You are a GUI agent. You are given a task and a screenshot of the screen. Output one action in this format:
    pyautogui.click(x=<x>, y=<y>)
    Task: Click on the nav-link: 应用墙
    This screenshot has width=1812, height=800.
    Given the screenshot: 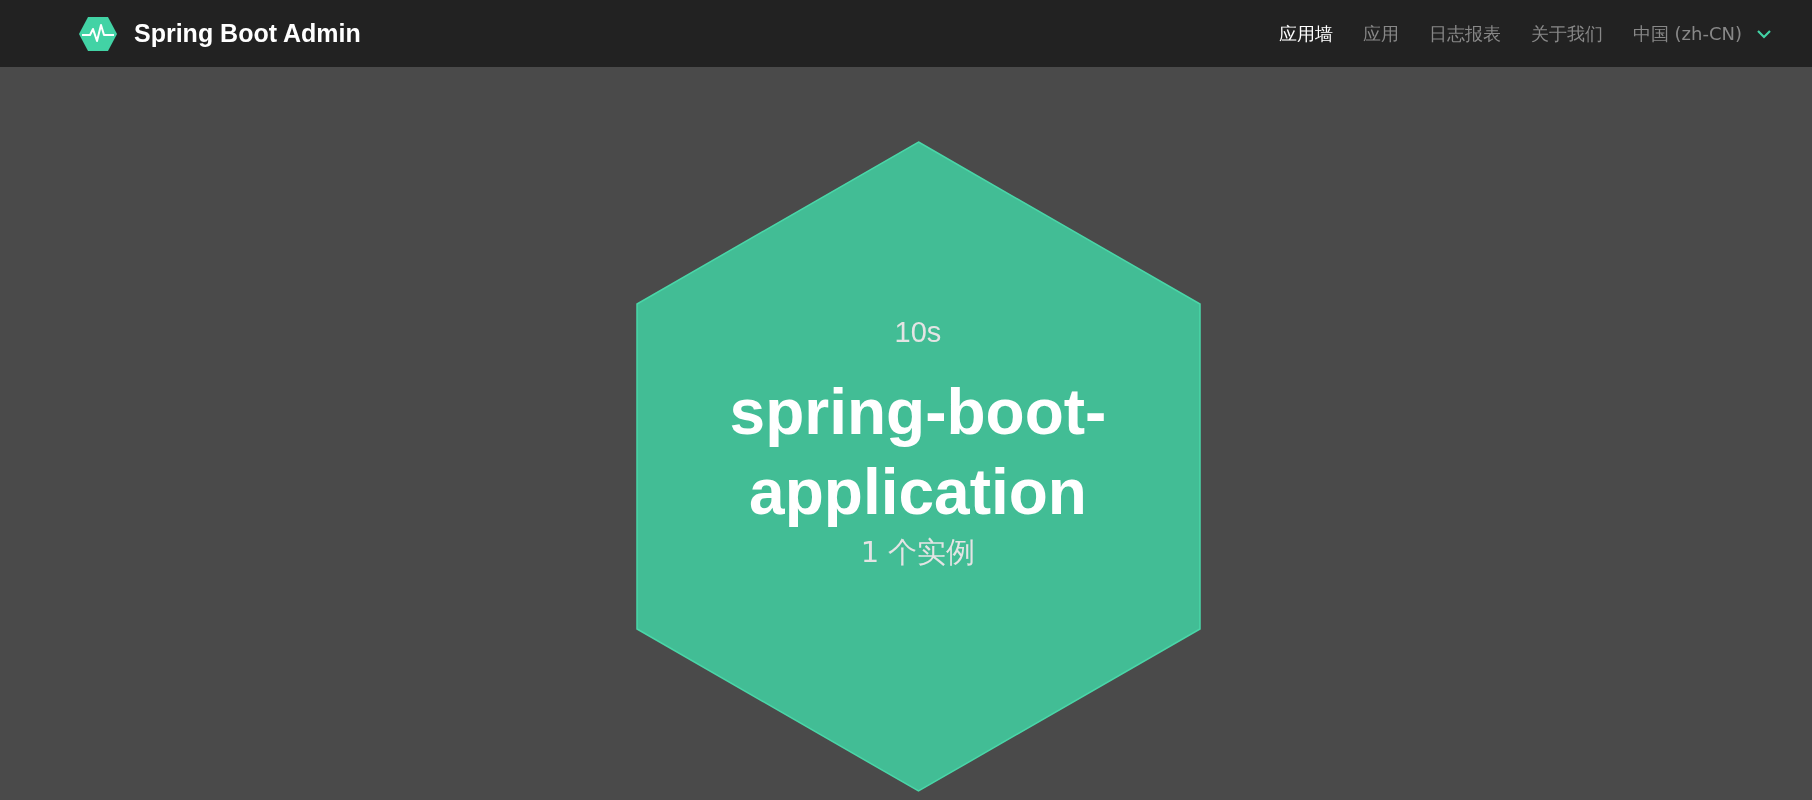 What is the action you would take?
    pyautogui.click(x=1305, y=33)
    